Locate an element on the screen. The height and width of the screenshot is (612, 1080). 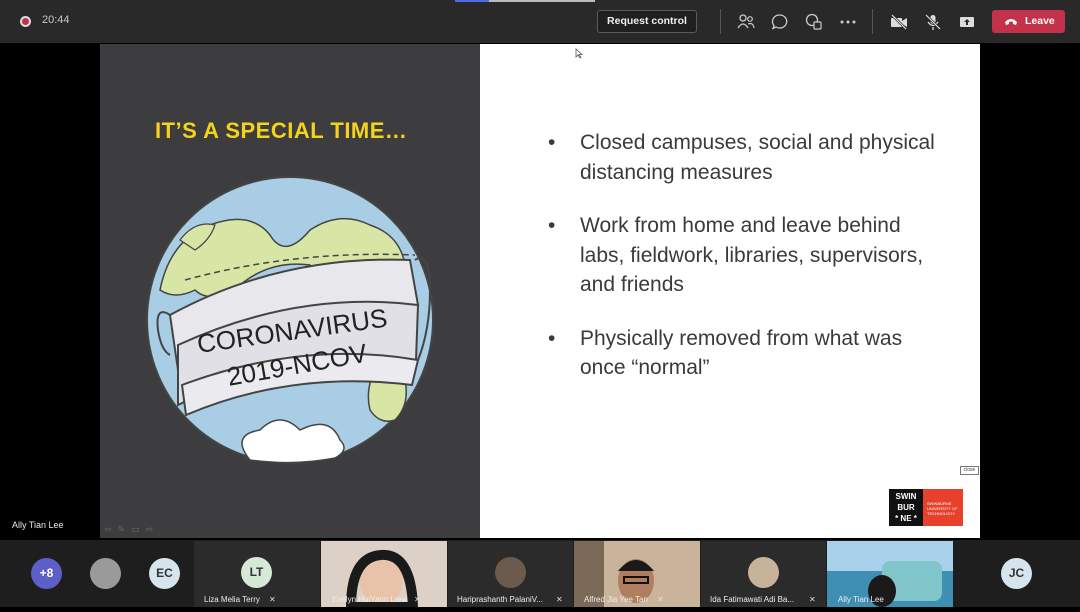
avatar: JC is located at coordinates (1016, 573).